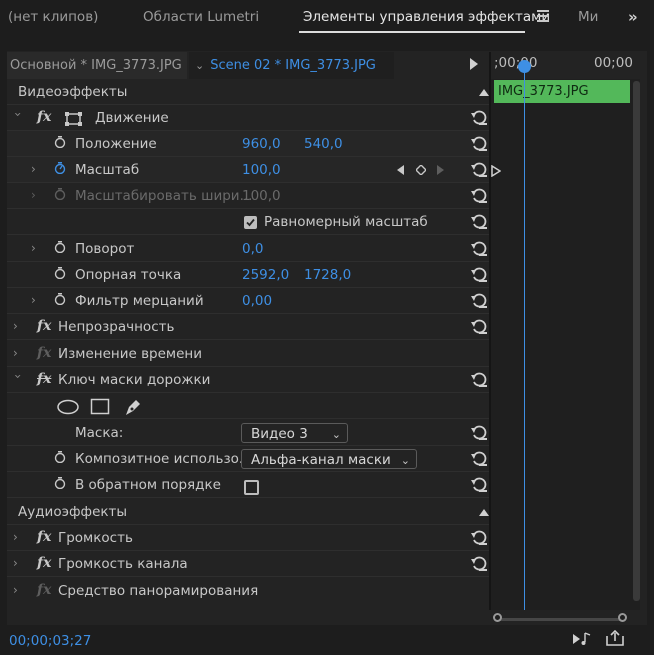 The image size is (654, 655). Describe the element at coordinates (148, 485) in the screenshot. I see `reverse-label: В обратном порядке` at that location.